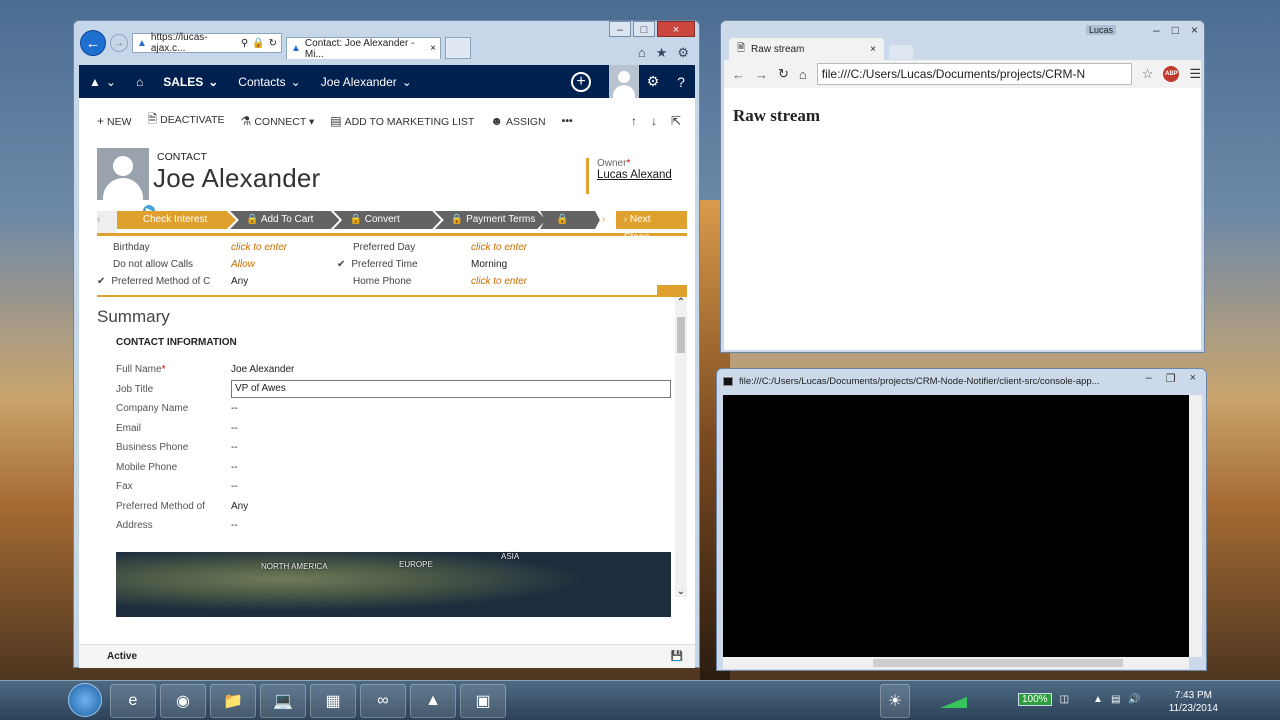 This screenshot has width=1280, height=720. Describe the element at coordinates (333, 701) in the screenshot. I see `taskbar-project-icon: ▦` at that location.